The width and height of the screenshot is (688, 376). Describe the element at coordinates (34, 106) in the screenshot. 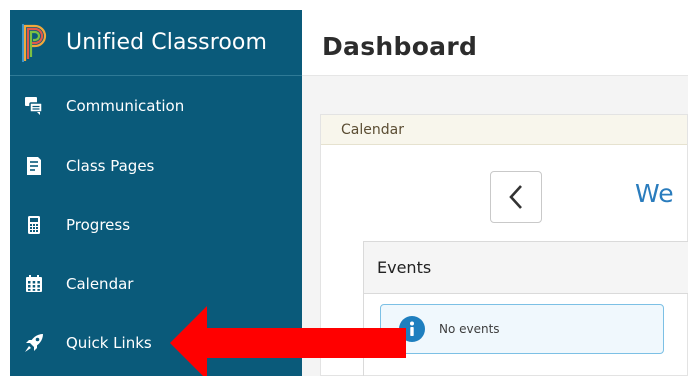

I see `chat-bubbles-icon` at that location.